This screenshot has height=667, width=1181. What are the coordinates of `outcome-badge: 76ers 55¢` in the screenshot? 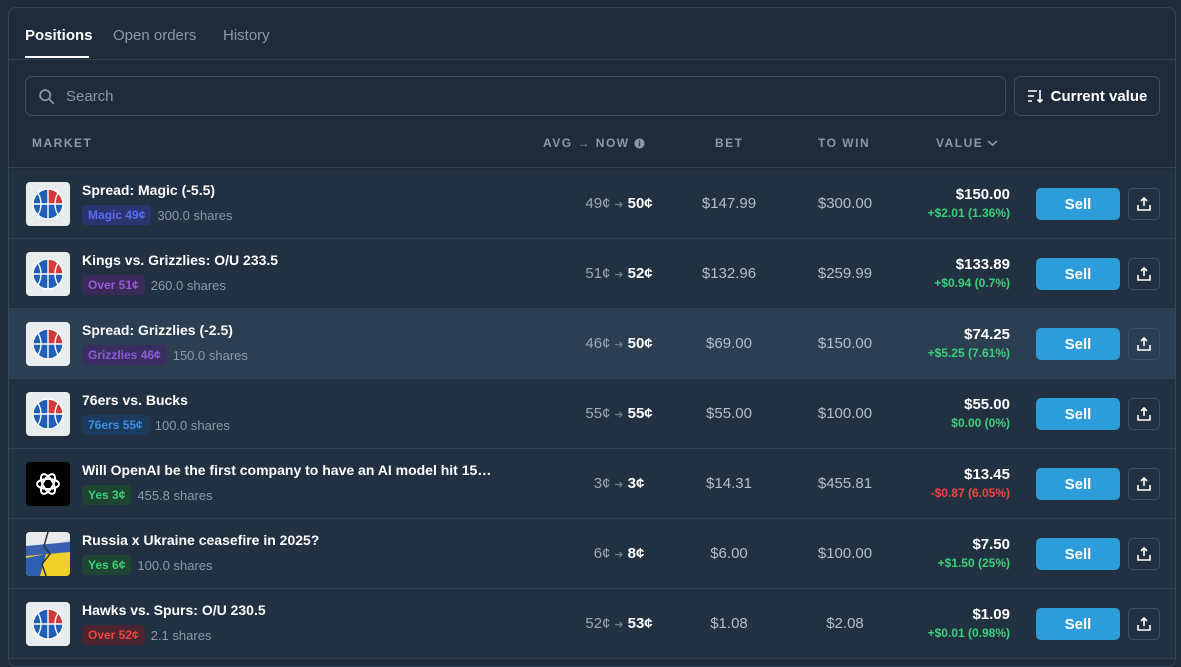 It's located at (115, 425).